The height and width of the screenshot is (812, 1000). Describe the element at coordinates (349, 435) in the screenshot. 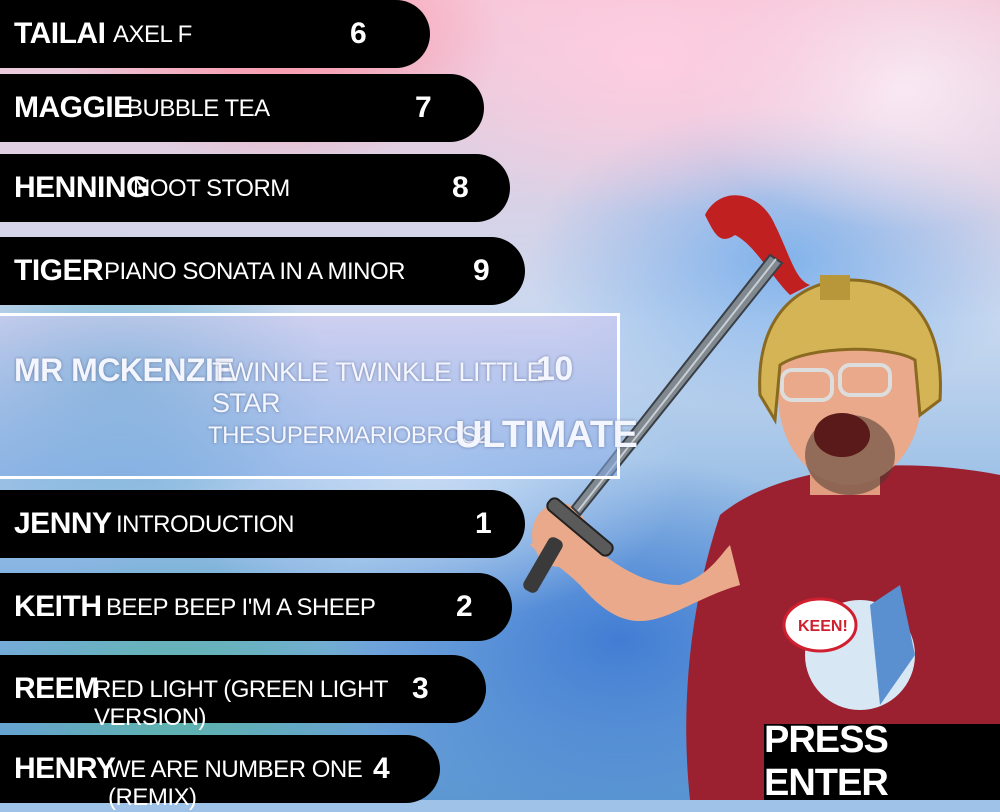

I see `selected-artist: THESUPERMARIOBROS2` at that location.